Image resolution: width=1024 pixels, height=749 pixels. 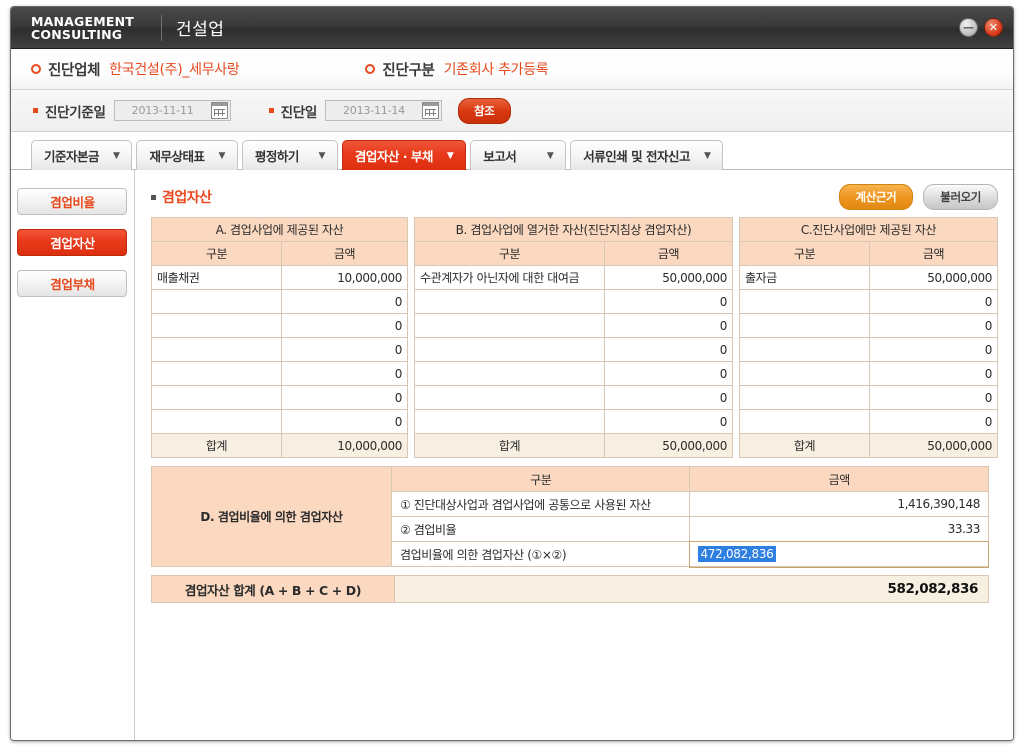 I want to click on row-name: 매출채권, so click(x=216, y=277).